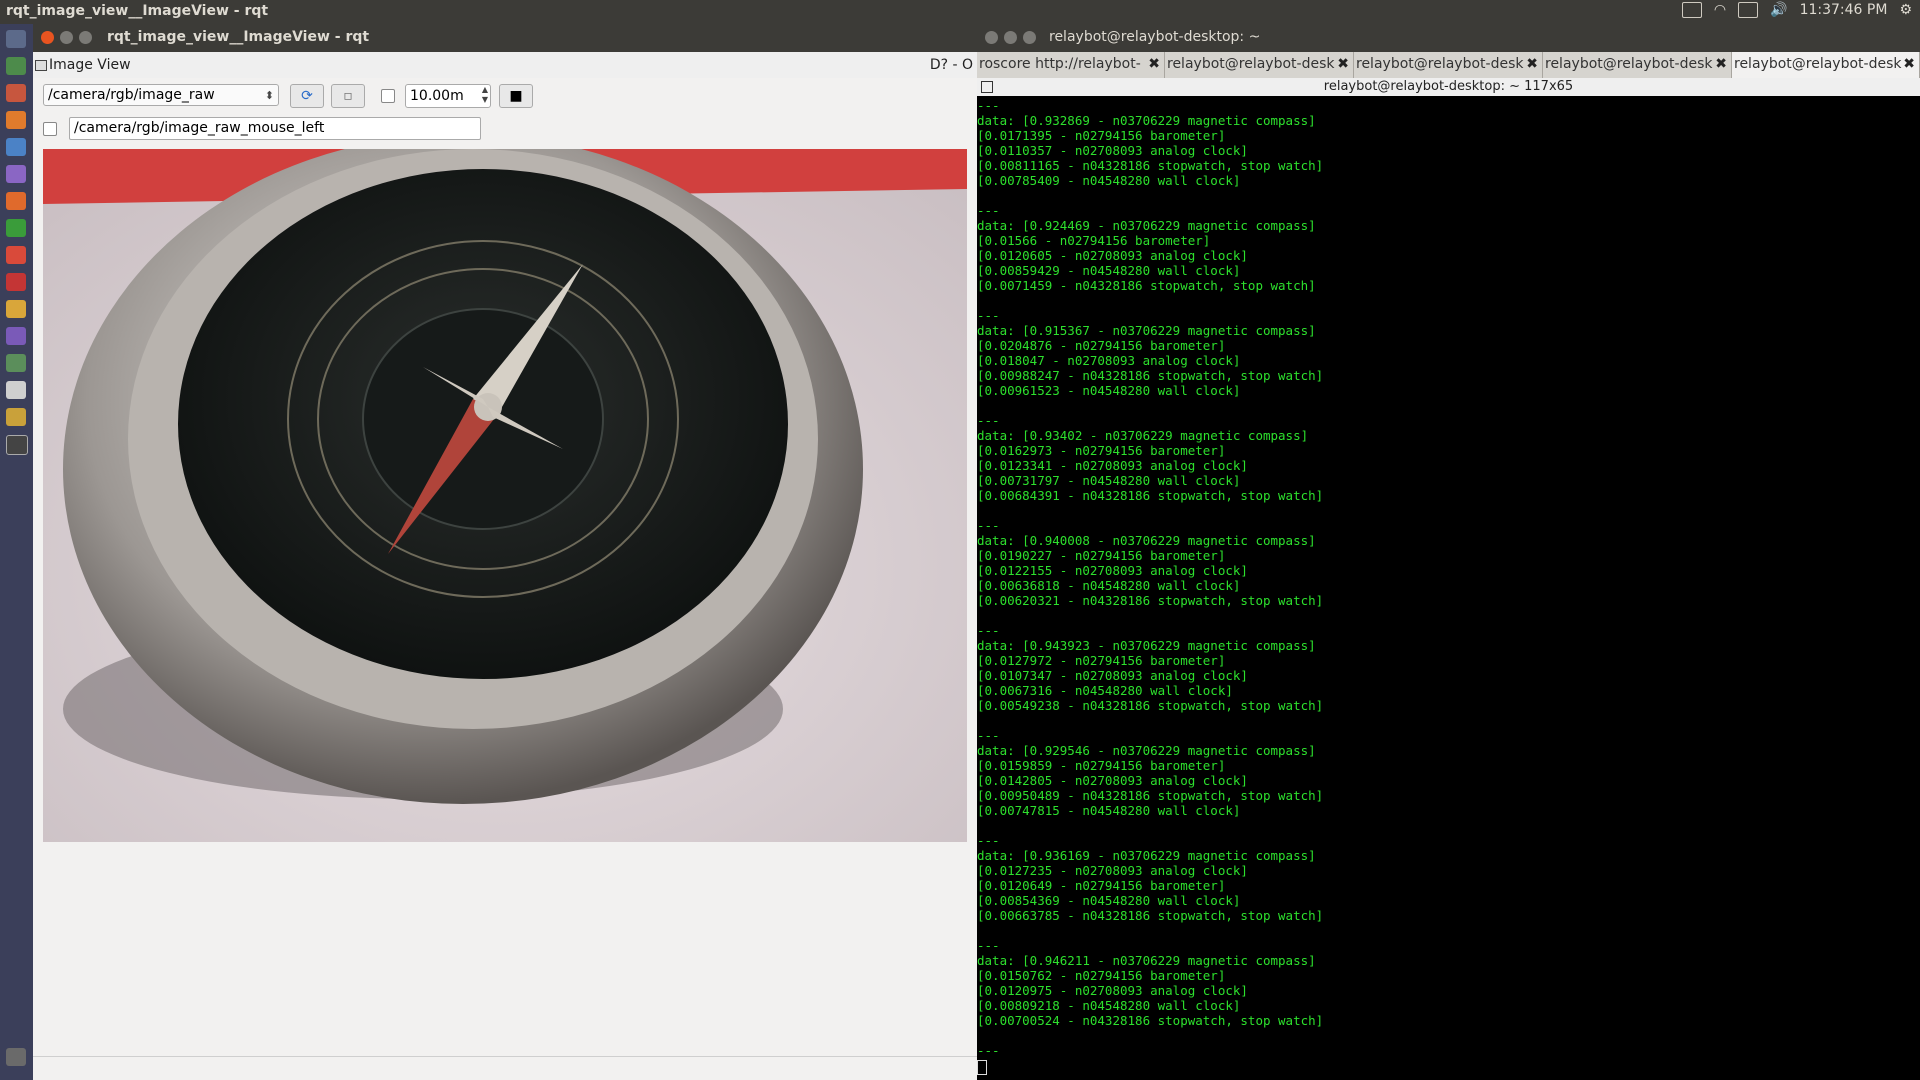  Describe the element at coordinates (1101, 765) in the screenshot. I see `terminal-line: [0.0159859 - n02794156 barometer]` at that location.